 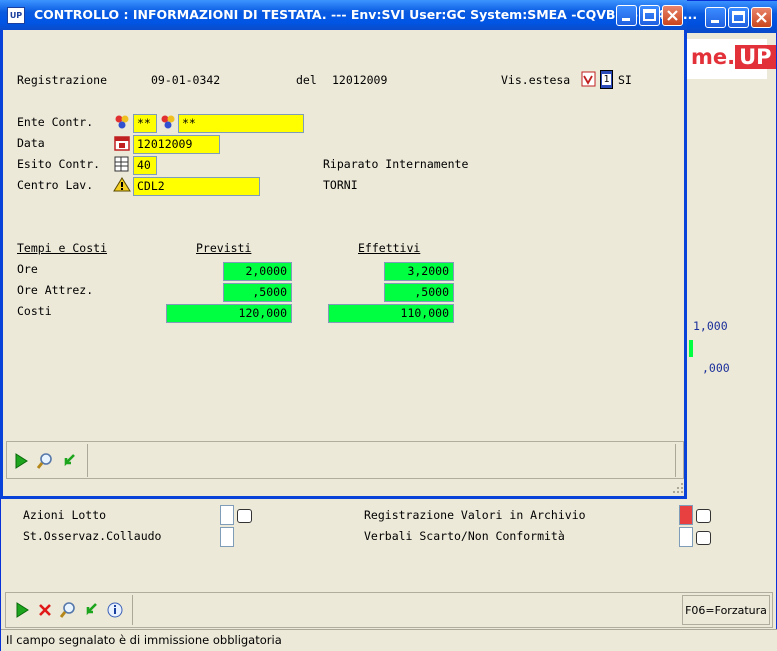 What do you see at coordinates (625, 80) in the screenshot?
I see `vis-estesa-value: SI` at bounding box center [625, 80].